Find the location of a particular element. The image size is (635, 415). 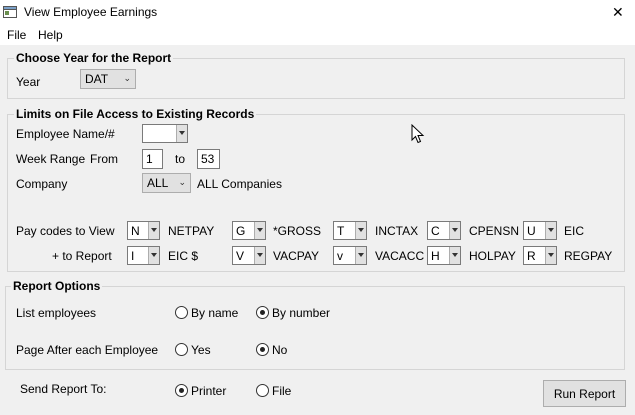

pay-code-combo: U is located at coordinates (540, 230).